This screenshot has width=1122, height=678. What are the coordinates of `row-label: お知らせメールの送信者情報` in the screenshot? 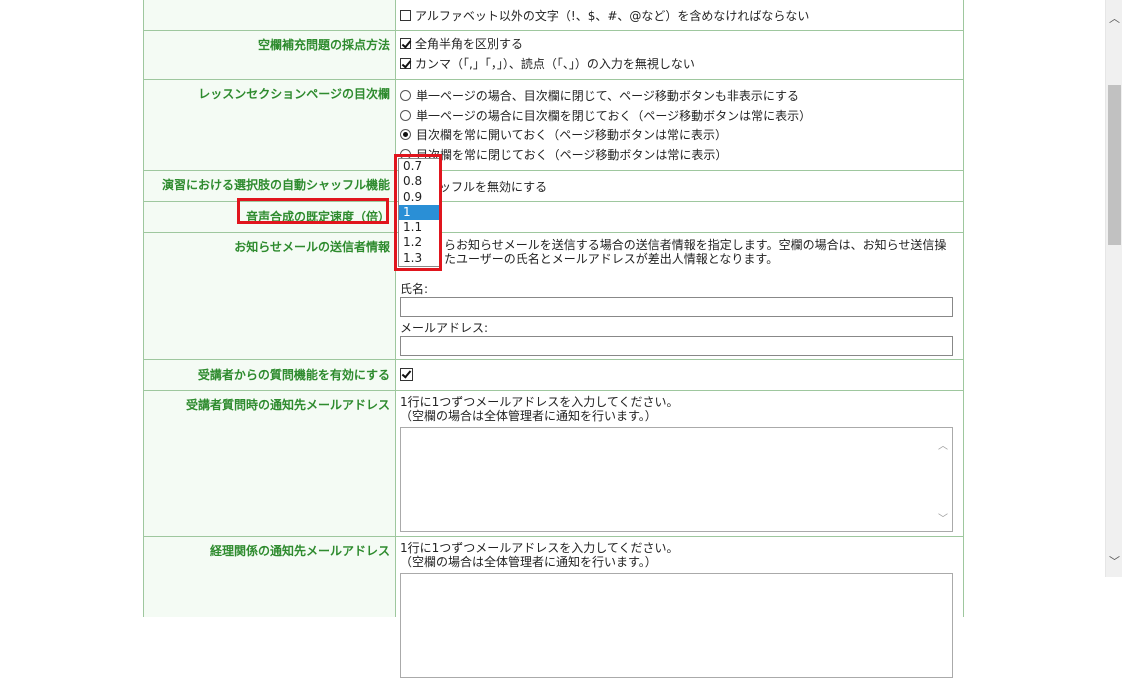 It's located at (270, 296).